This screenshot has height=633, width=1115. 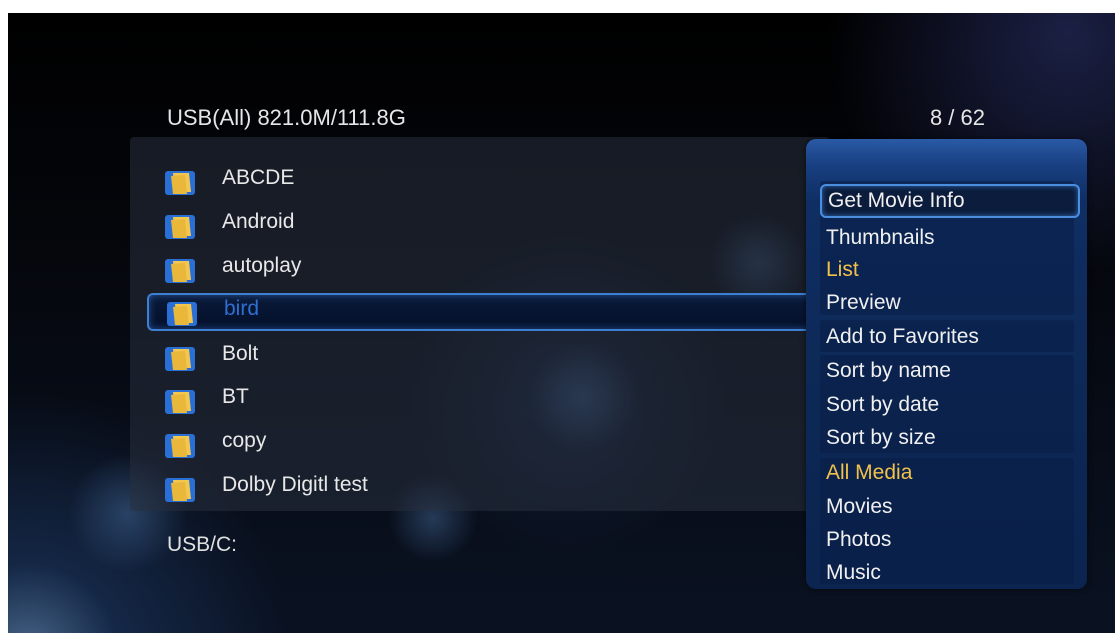 What do you see at coordinates (487, 181) in the screenshot?
I see `list-item: ABCDE` at bounding box center [487, 181].